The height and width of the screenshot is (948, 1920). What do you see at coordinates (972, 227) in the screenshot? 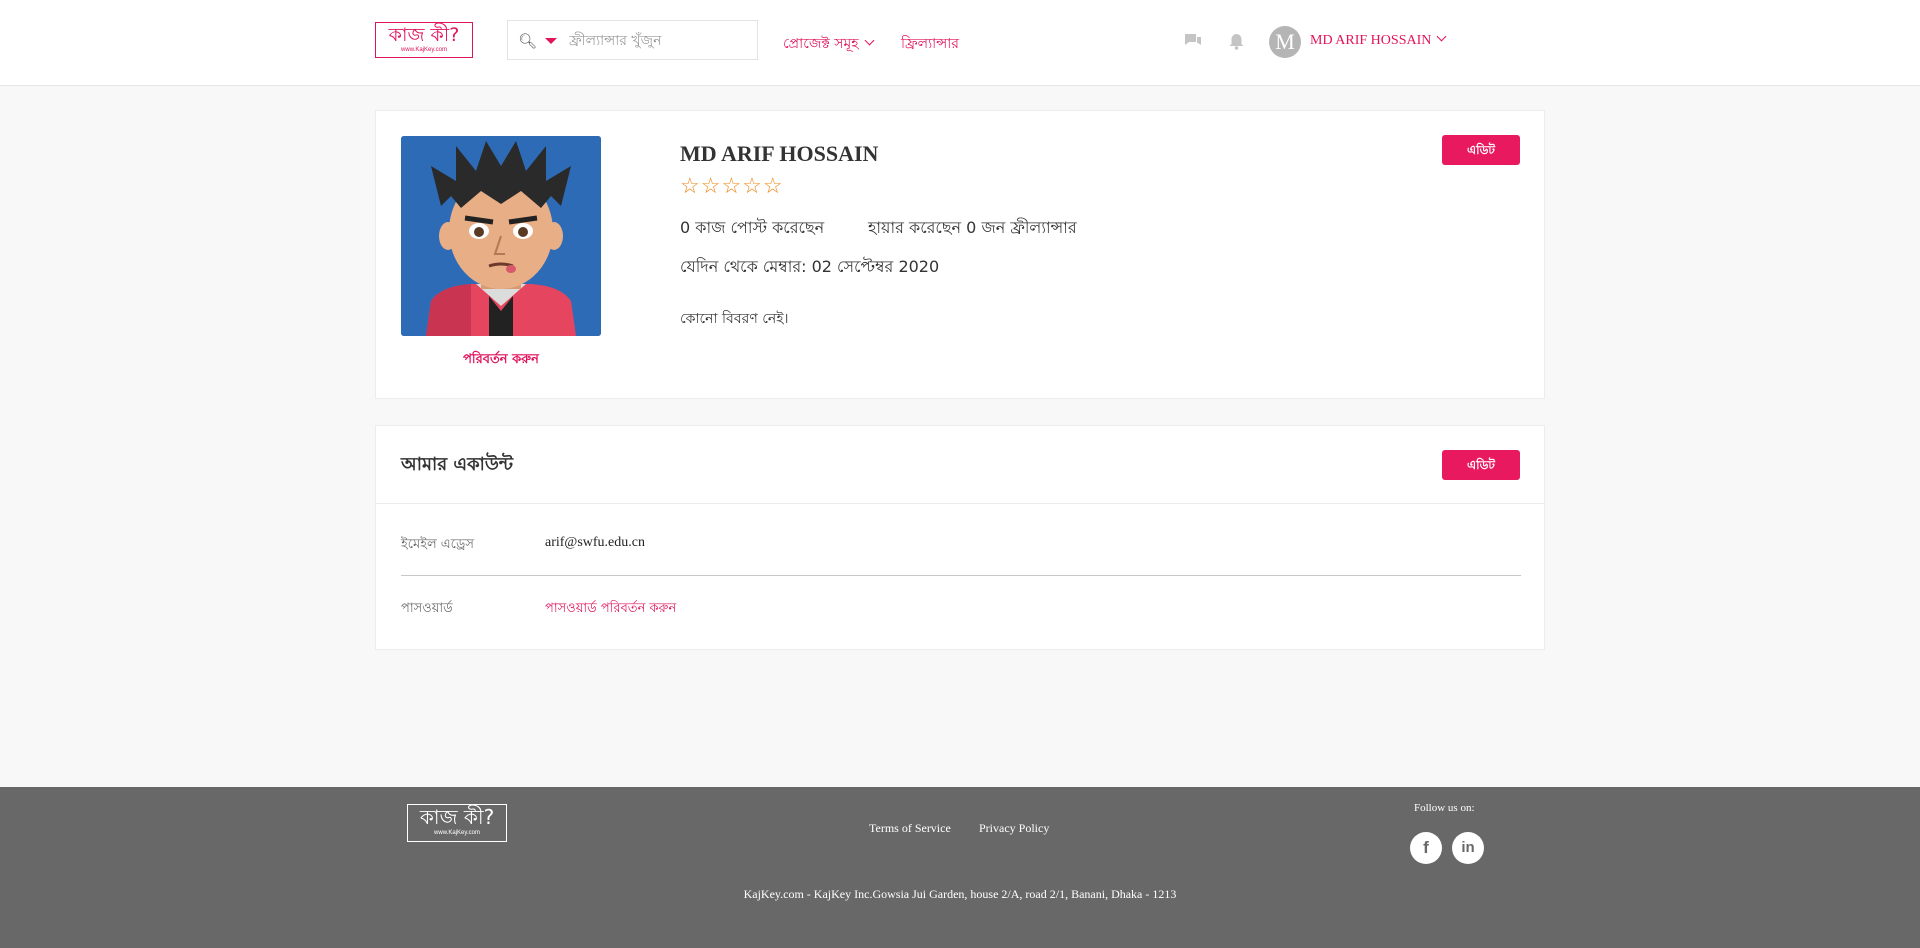
I see `hired-stat: হায়ার করেছেন 0 জন ফ্রীল্যান্সার` at bounding box center [972, 227].